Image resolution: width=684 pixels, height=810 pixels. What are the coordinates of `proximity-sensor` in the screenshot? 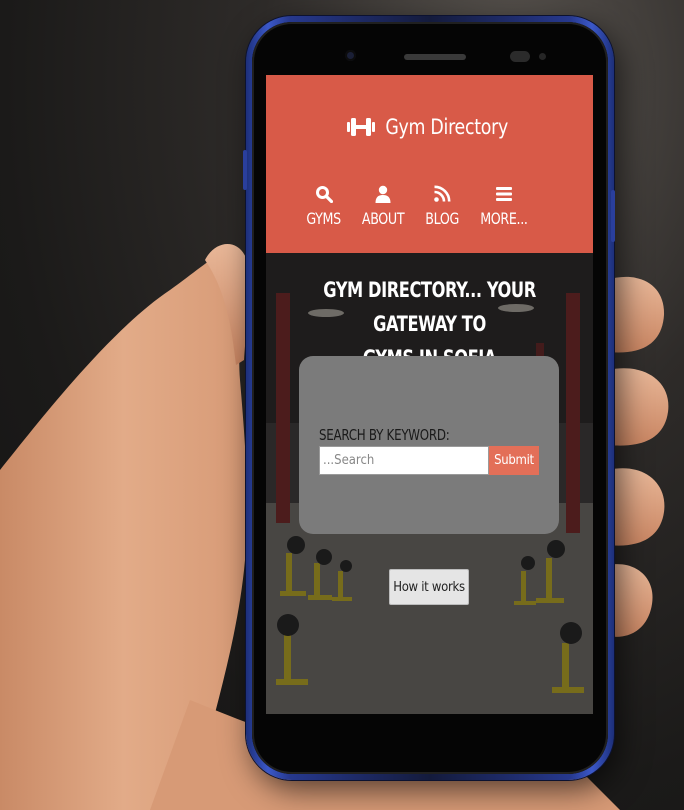 It's located at (520, 56).